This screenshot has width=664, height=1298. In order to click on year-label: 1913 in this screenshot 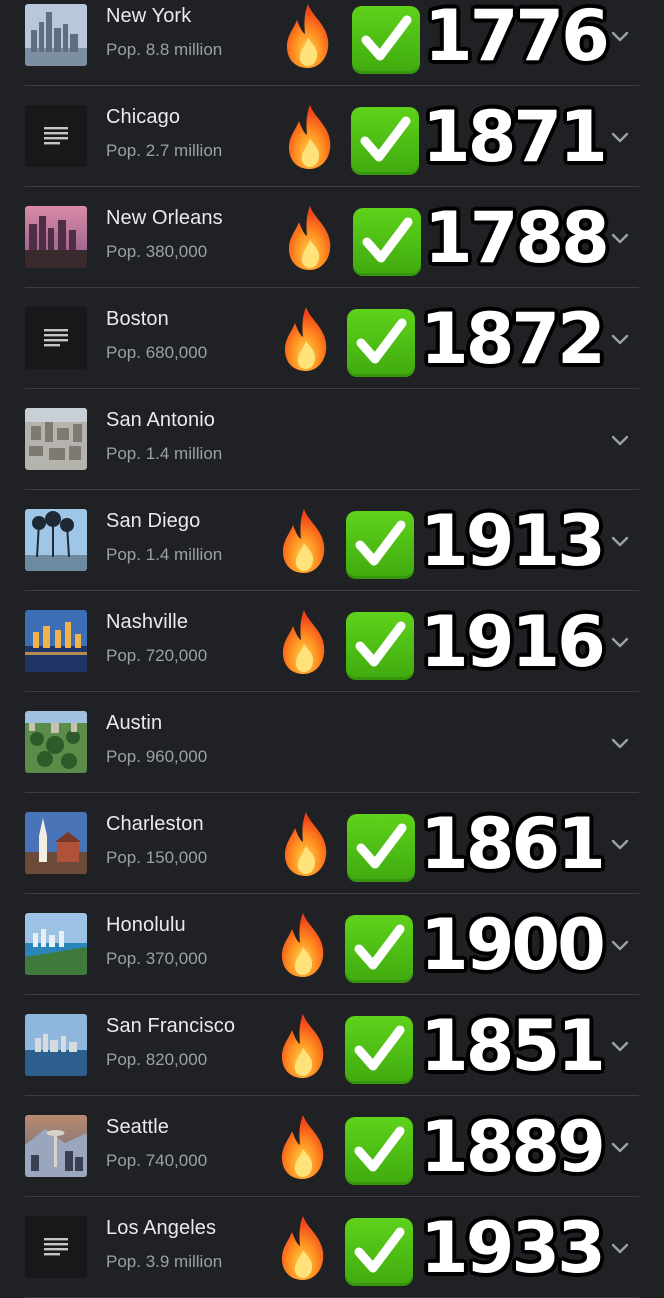, I will do `click(513, 541)`.